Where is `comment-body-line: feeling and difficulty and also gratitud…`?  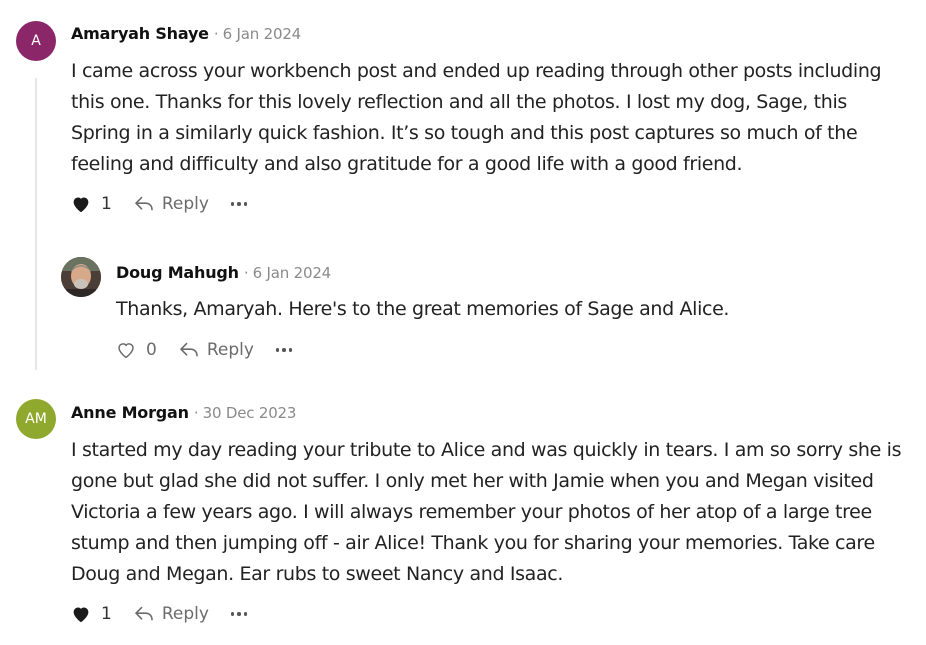
comment-body-line: feeling and difficulty and also gratitud… is located at coordinates (407, 164).